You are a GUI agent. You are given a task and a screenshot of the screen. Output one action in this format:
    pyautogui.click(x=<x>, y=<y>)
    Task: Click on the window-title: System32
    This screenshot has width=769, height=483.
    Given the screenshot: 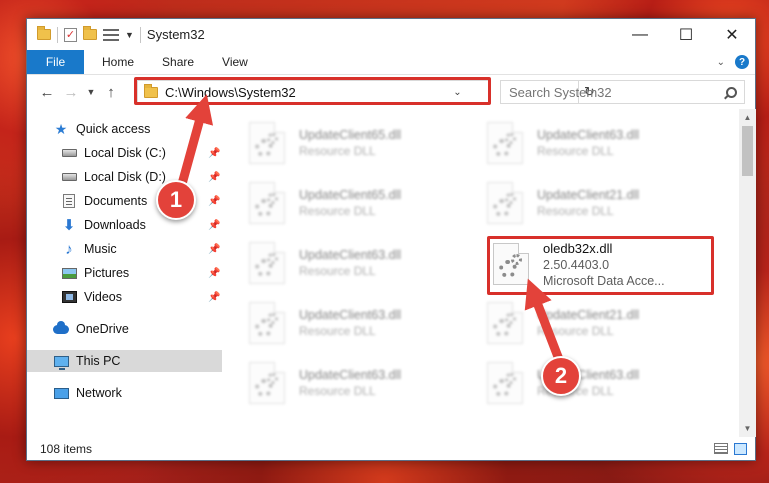 What is the action you would take?
    pyautogui.click(x=175, y=34)
    